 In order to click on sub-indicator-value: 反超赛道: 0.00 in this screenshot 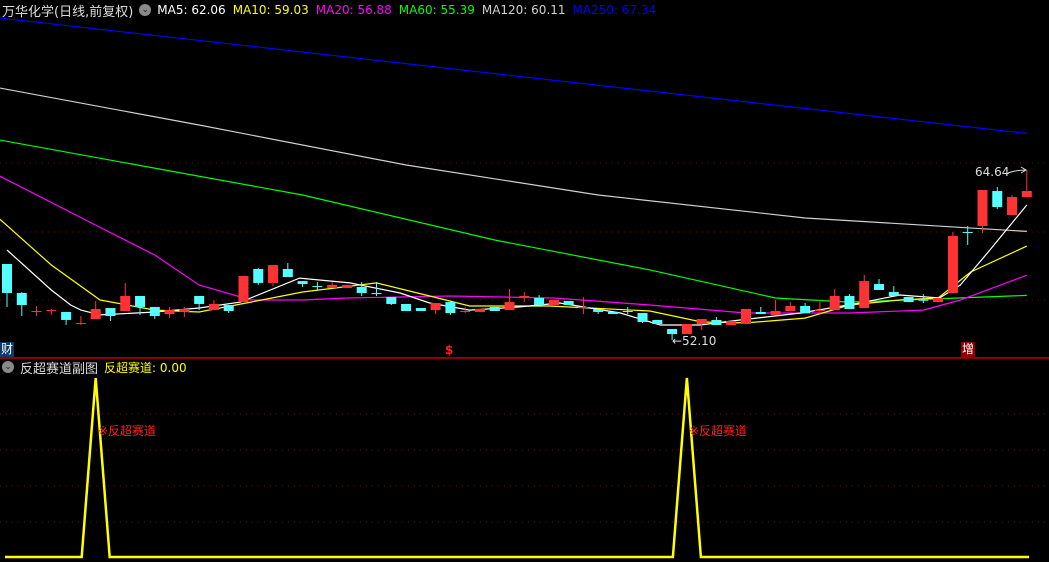, I will do `click(145, 367)`.